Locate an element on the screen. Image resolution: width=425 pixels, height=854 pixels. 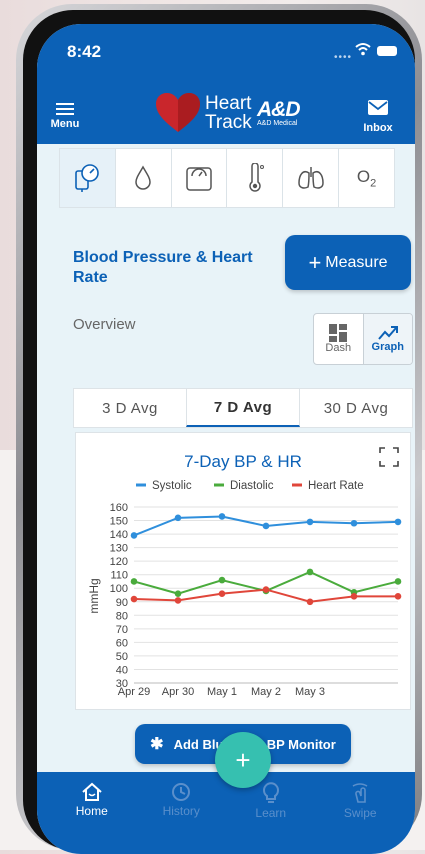
nav-home: Home is located at coordinates (92, 813).